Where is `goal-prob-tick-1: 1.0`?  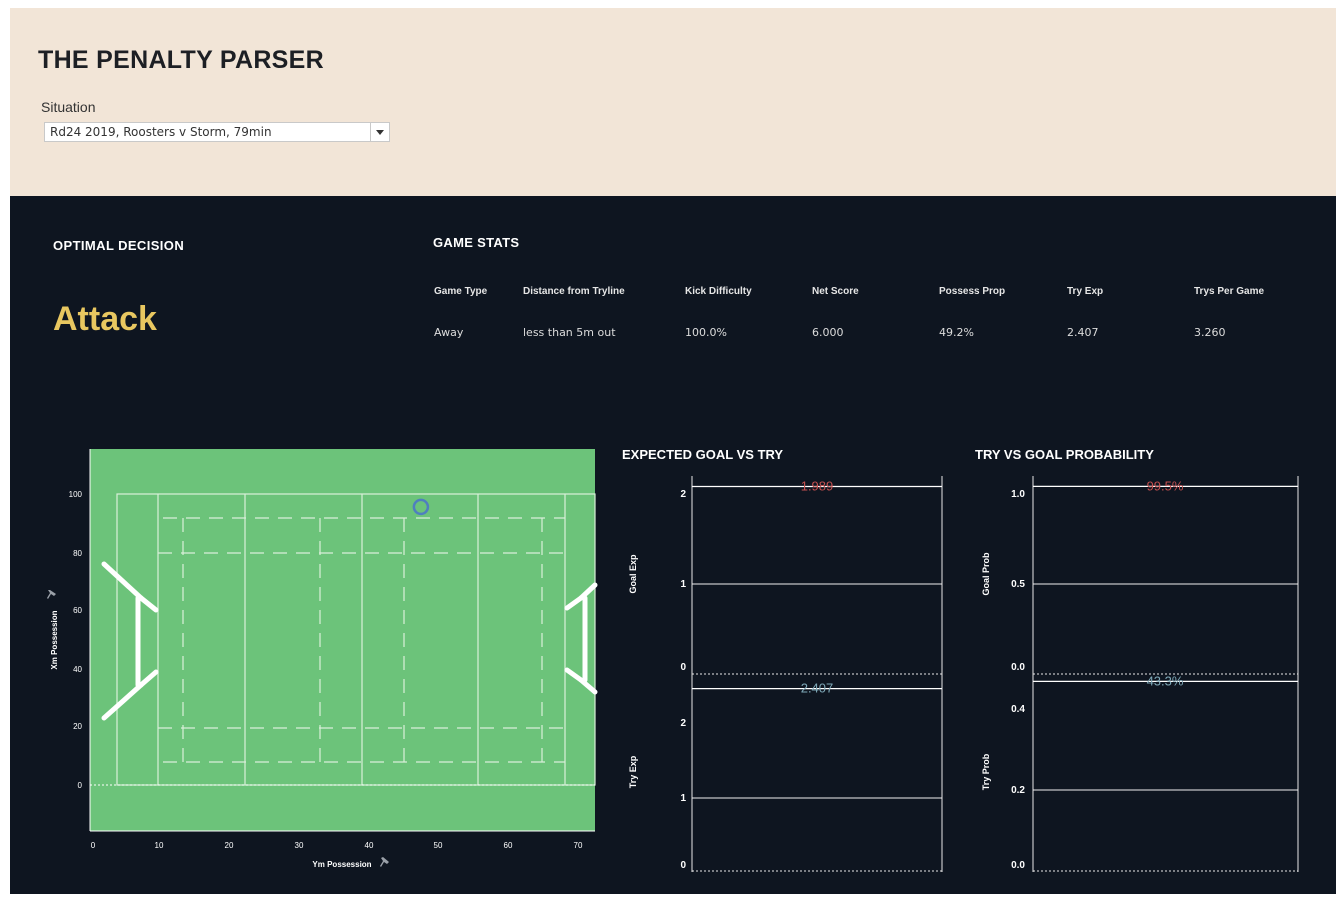 goal-prob-tick-1: 1.0 is located at coordinates (1018, 494).